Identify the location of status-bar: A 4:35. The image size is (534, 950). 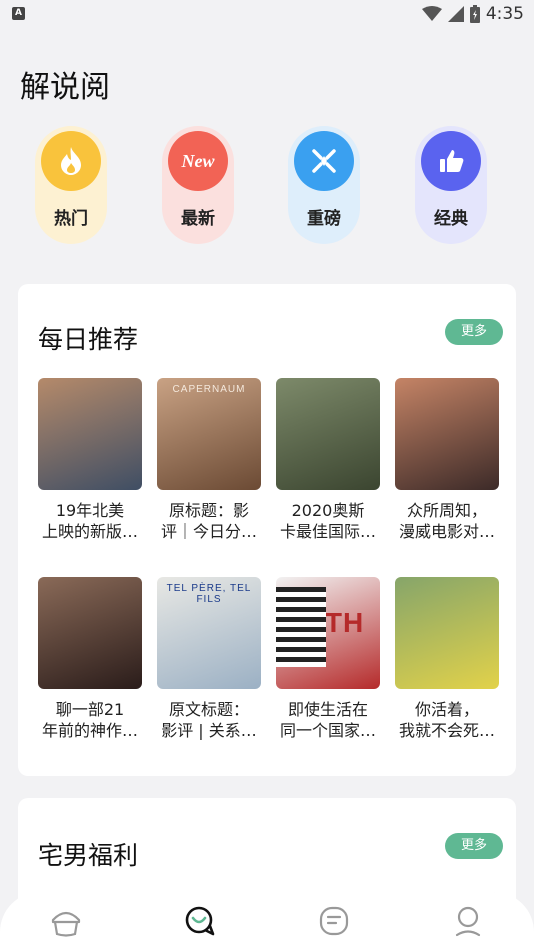
(267, 14).